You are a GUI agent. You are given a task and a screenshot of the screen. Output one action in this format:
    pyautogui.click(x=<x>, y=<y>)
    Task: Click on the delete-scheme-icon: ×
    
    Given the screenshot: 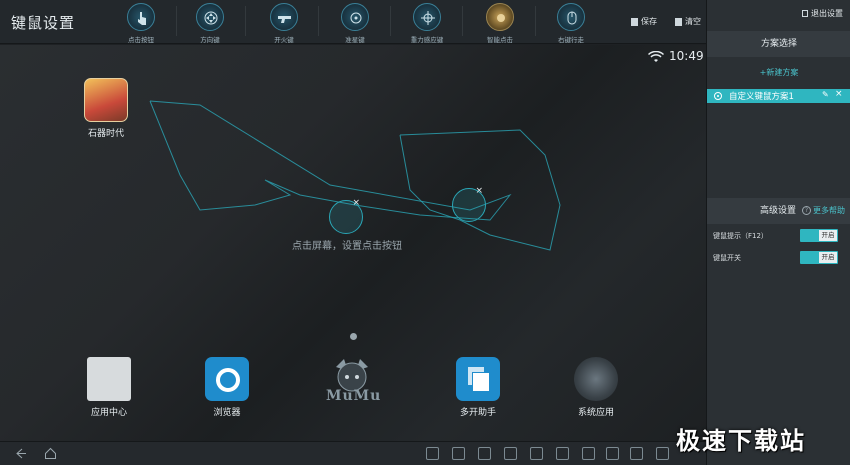 What is the action you would take?
    pyautogui.click(x=839, y=94)
    